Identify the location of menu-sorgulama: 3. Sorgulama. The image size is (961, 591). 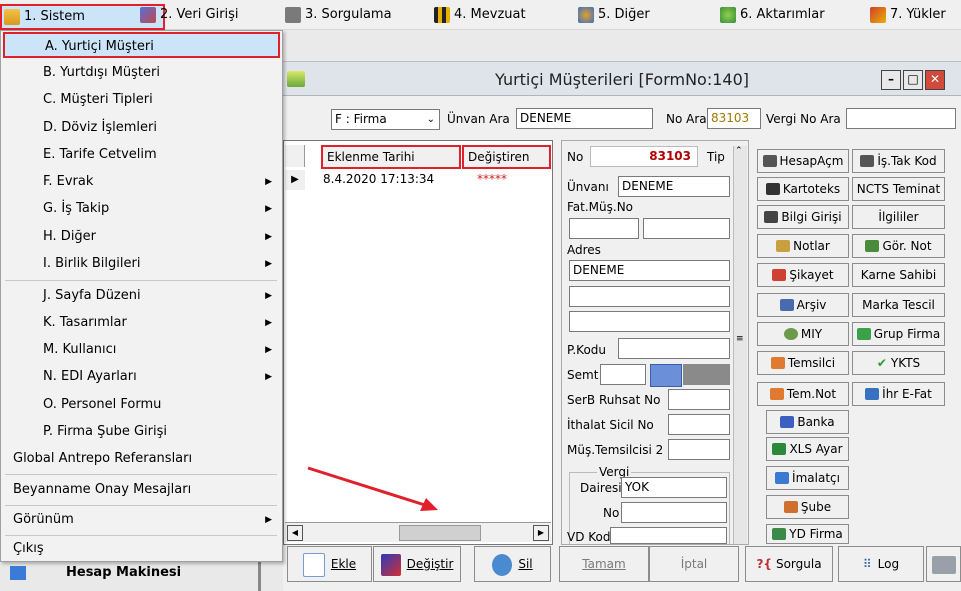
(337, 15).